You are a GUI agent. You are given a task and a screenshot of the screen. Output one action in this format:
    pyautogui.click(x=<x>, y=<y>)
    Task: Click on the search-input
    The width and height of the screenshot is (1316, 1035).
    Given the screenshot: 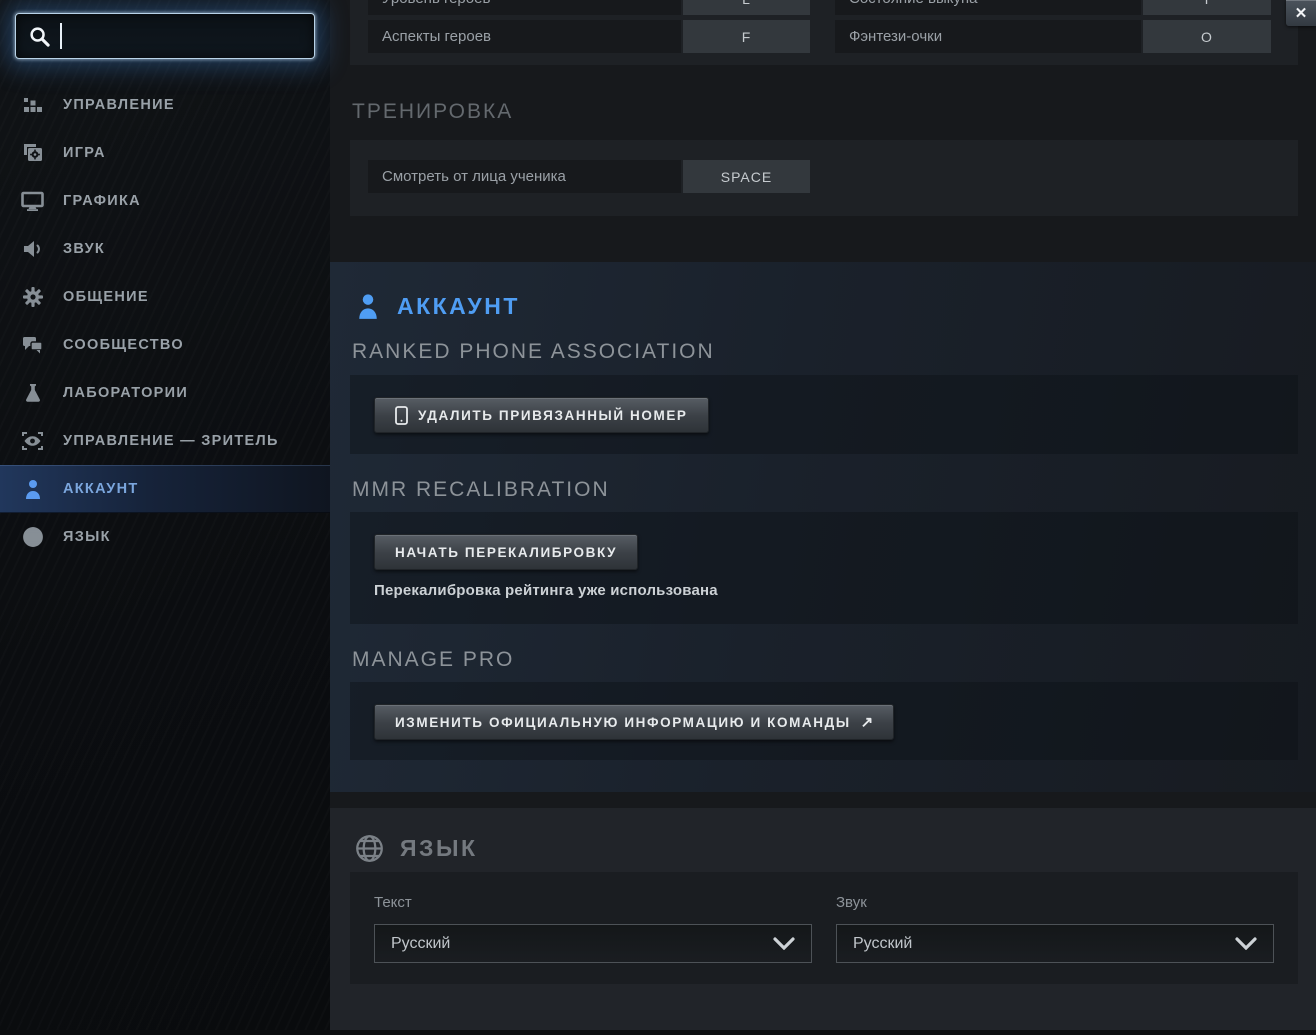 What is the action you would take?
    pyautogui.click(x=165, y=36)
    